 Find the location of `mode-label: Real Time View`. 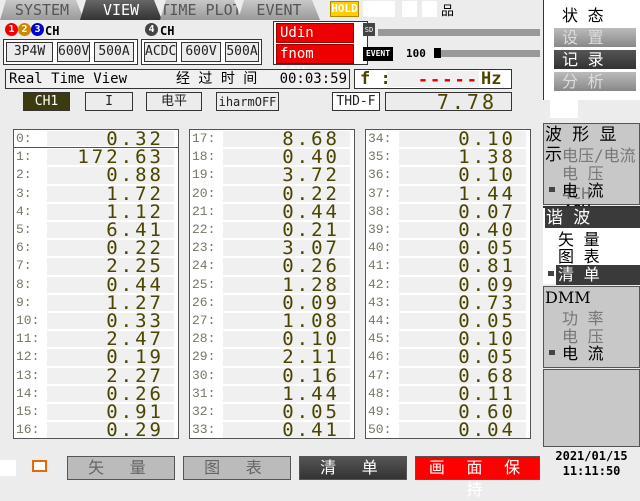

mode-label: Real Time View is located at coordinates (68, 79).